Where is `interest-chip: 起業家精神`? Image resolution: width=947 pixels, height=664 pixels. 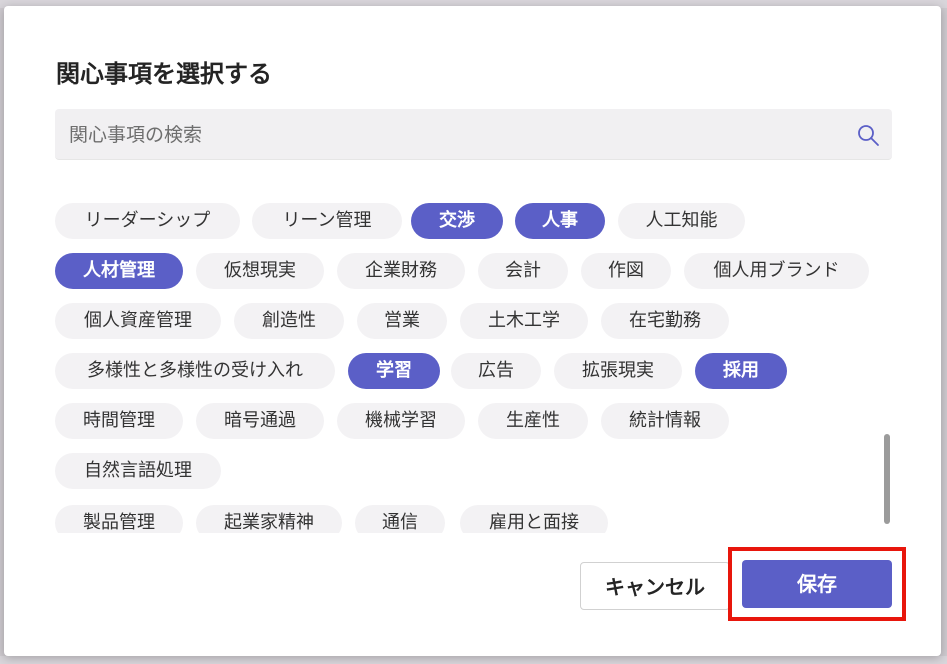
interest-chip: 起業家精神 is located at coordinates (269, 519).